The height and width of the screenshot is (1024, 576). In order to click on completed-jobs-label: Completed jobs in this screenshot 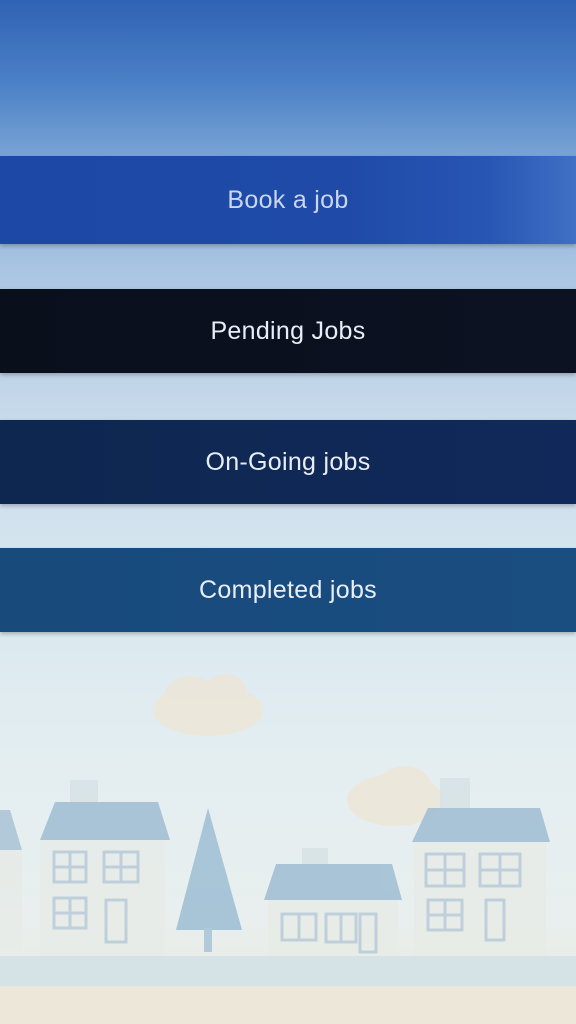, I will do `click(288, 589)`.